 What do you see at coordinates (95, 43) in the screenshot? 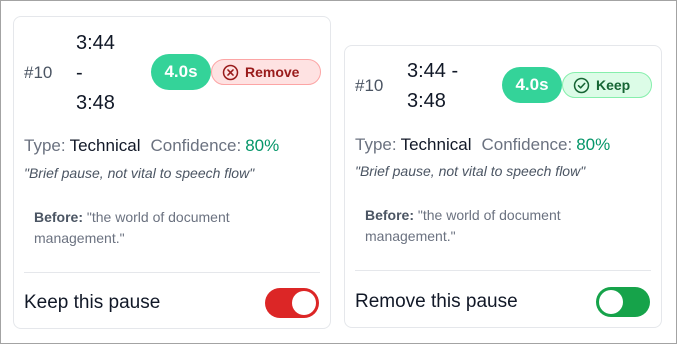
I see `time-start: 3:44` at bounding box center [95, 43].